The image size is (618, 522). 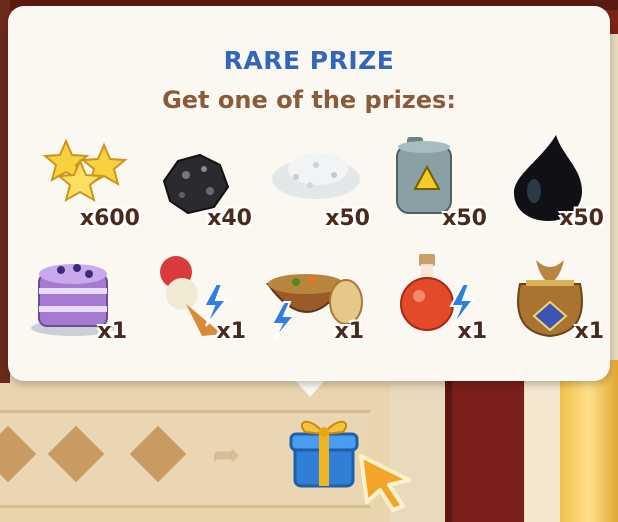 What do you see at coordinates (203, 181) in the screenshot?
I see `prize-coal: x40` at bounding box center [203, 181].